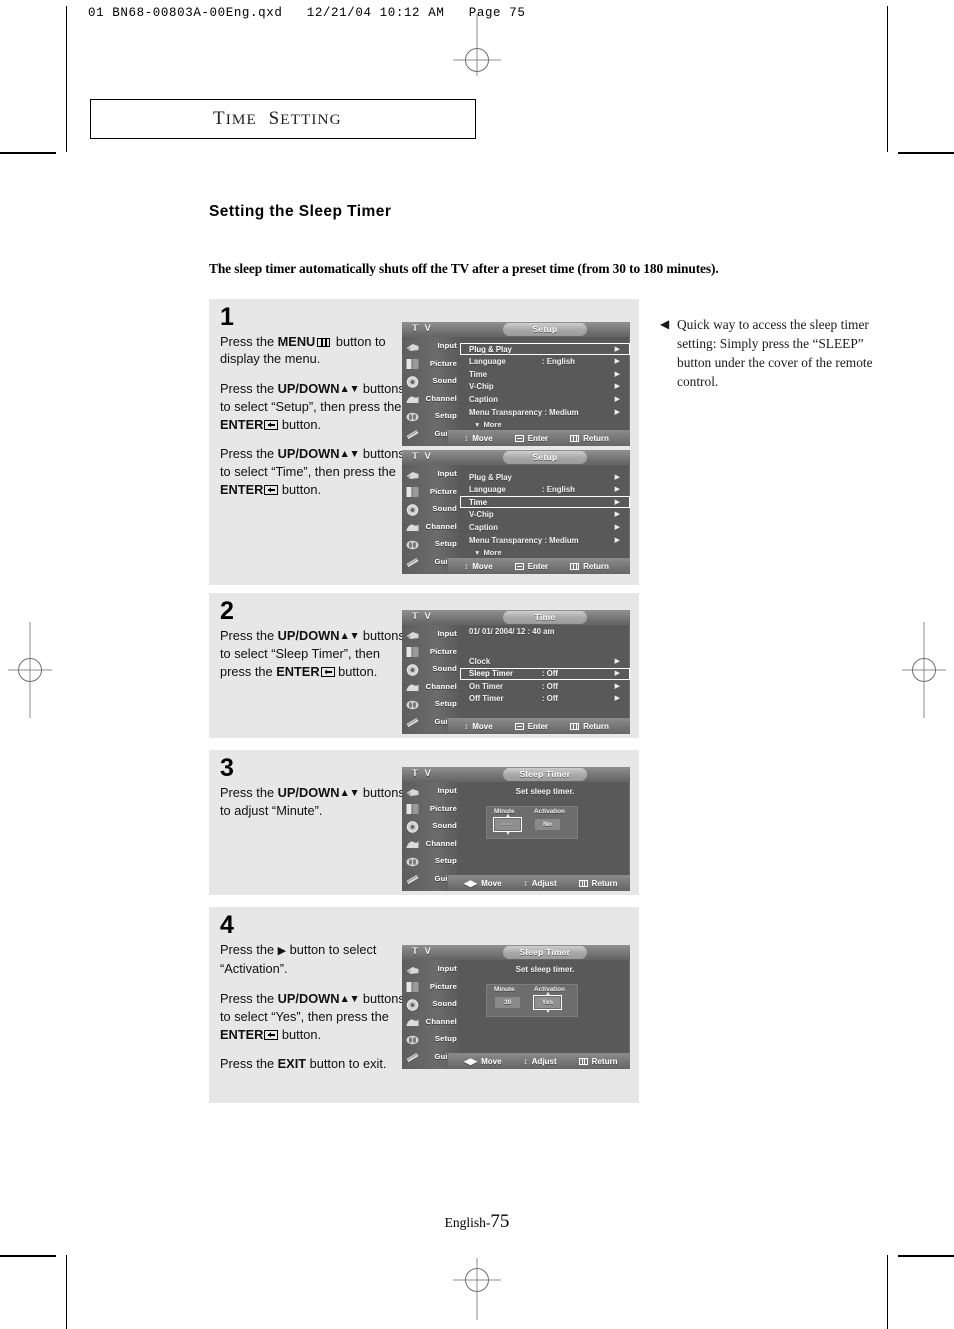 The image size is (954, 1329). Describe the element at coordinates (545, 617) in the screenshot. I see `osd-active-tab: Time` at that location.